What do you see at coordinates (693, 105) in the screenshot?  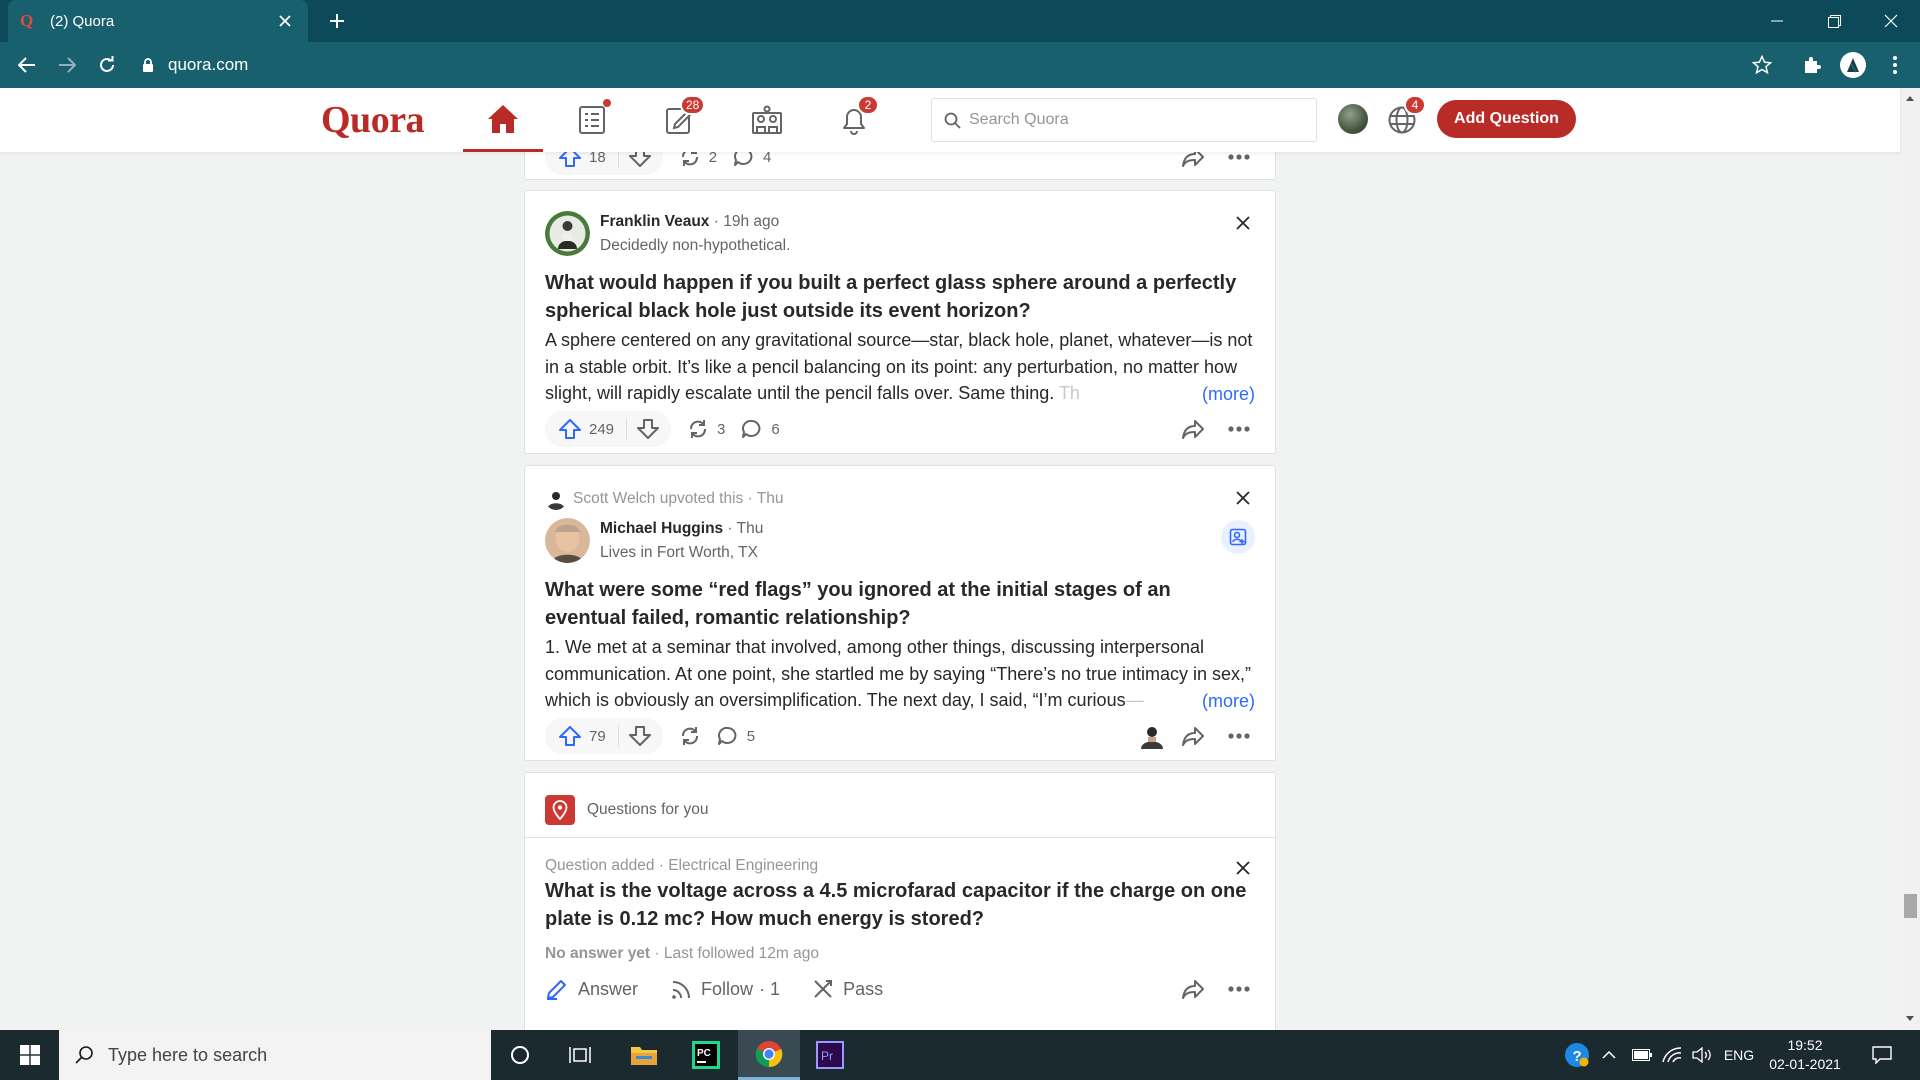 I see `answer-badge: 28` at bounding box center [693, 105].